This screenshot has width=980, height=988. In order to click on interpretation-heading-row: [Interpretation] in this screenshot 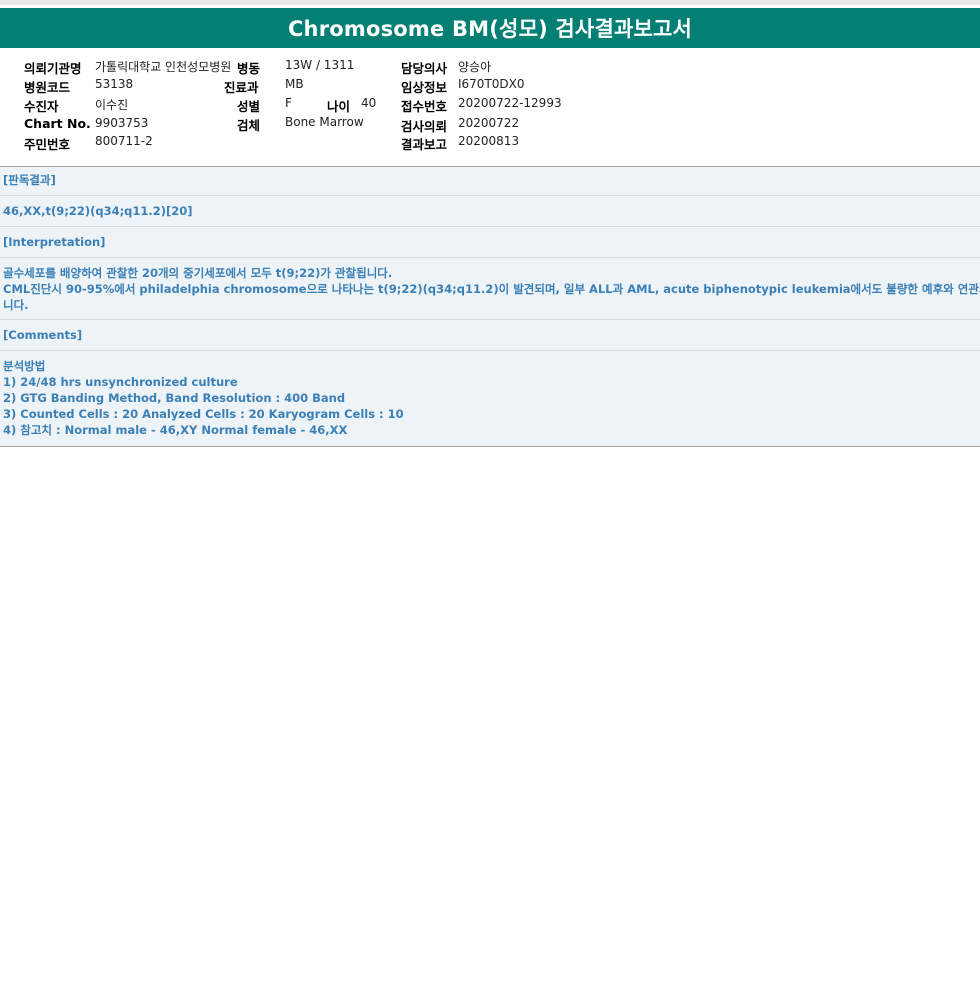, I will do `click(490, 242)`.